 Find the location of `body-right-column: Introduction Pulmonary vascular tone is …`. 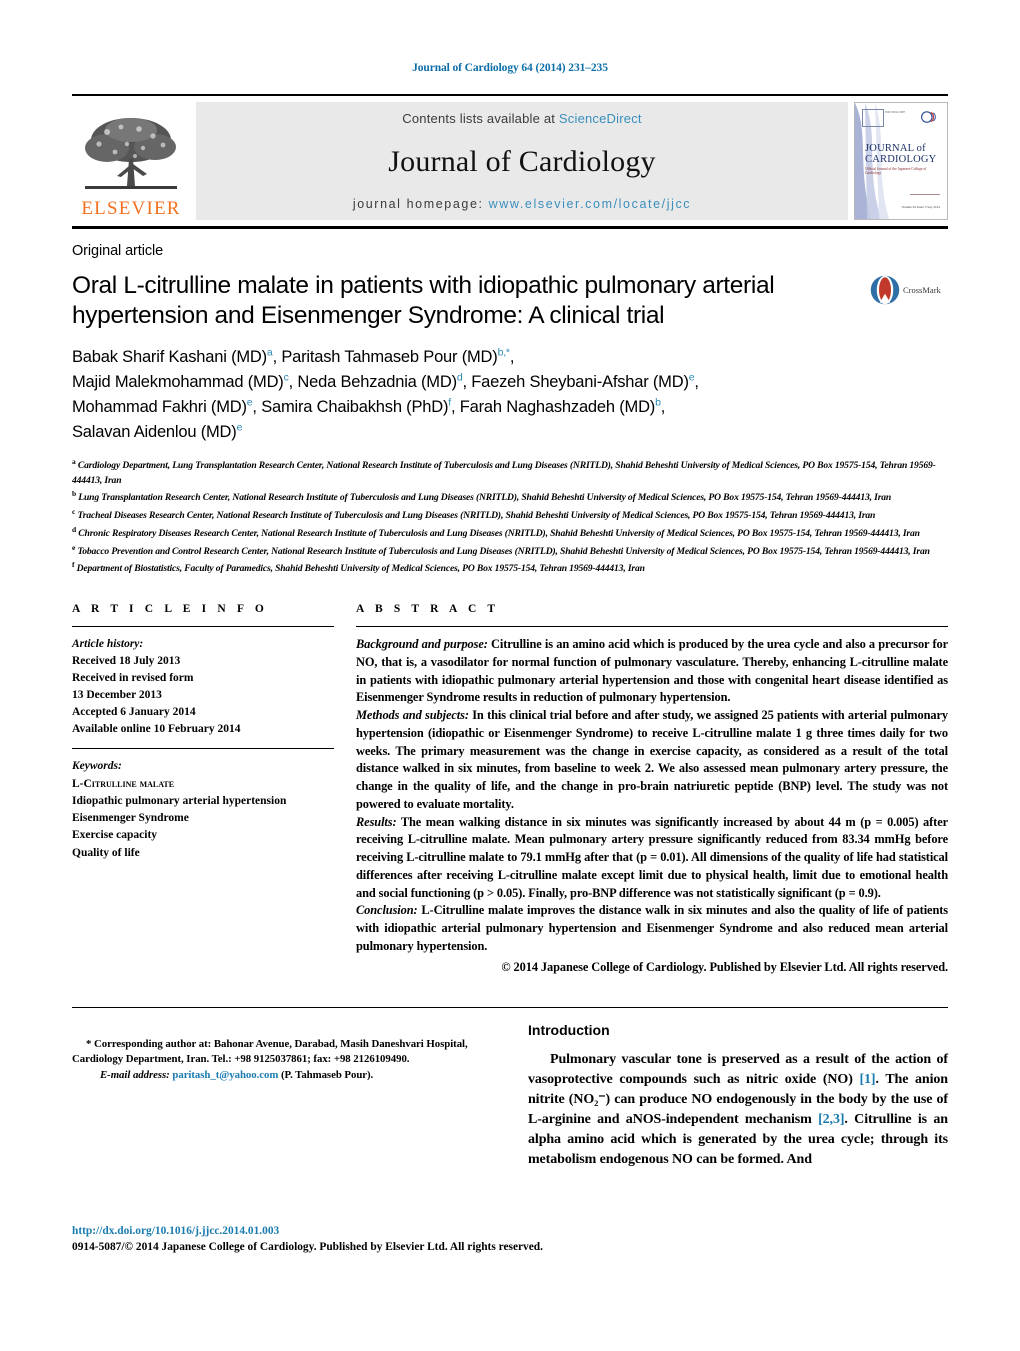

body-right-column: Introduction Pulmonary vascular tone is … is located at coordinates (738, 1088).